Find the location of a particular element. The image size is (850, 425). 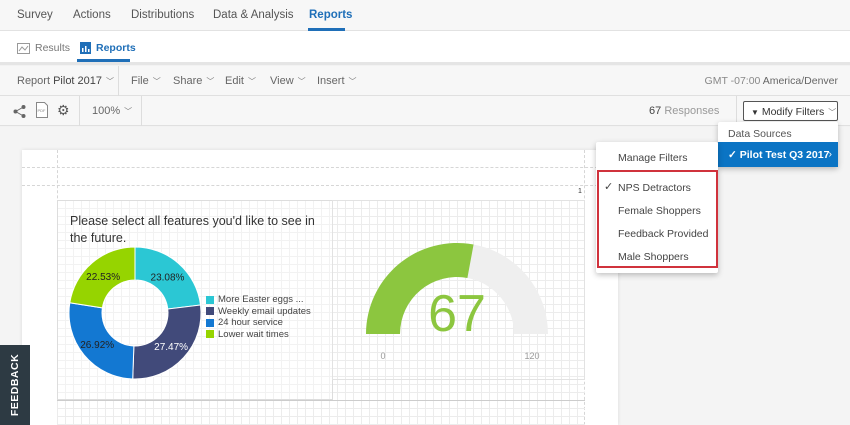

legend-label: Weekly email updates is located at coordinates (264, 311).